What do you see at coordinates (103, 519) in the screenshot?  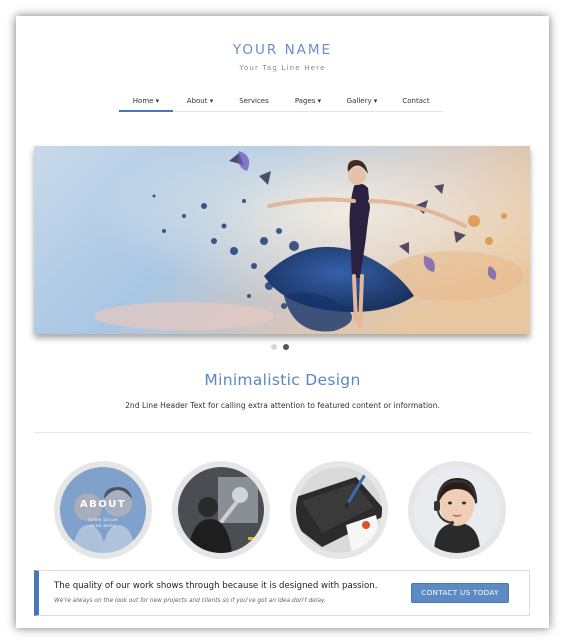 I see `about-sub: lorem ipsum` at bounding box center [103, 519].